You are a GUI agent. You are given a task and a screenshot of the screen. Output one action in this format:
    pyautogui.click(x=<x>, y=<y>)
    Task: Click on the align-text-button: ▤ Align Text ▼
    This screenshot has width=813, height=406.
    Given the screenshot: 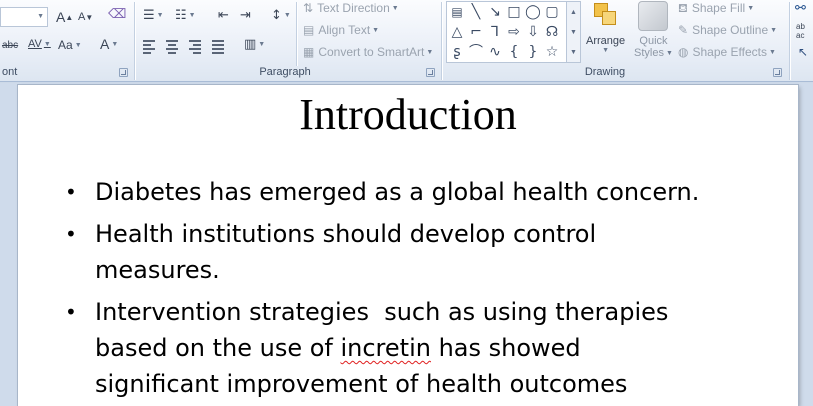 What is the action you would take?
    pyautogui.click(x=341, y=30)
    